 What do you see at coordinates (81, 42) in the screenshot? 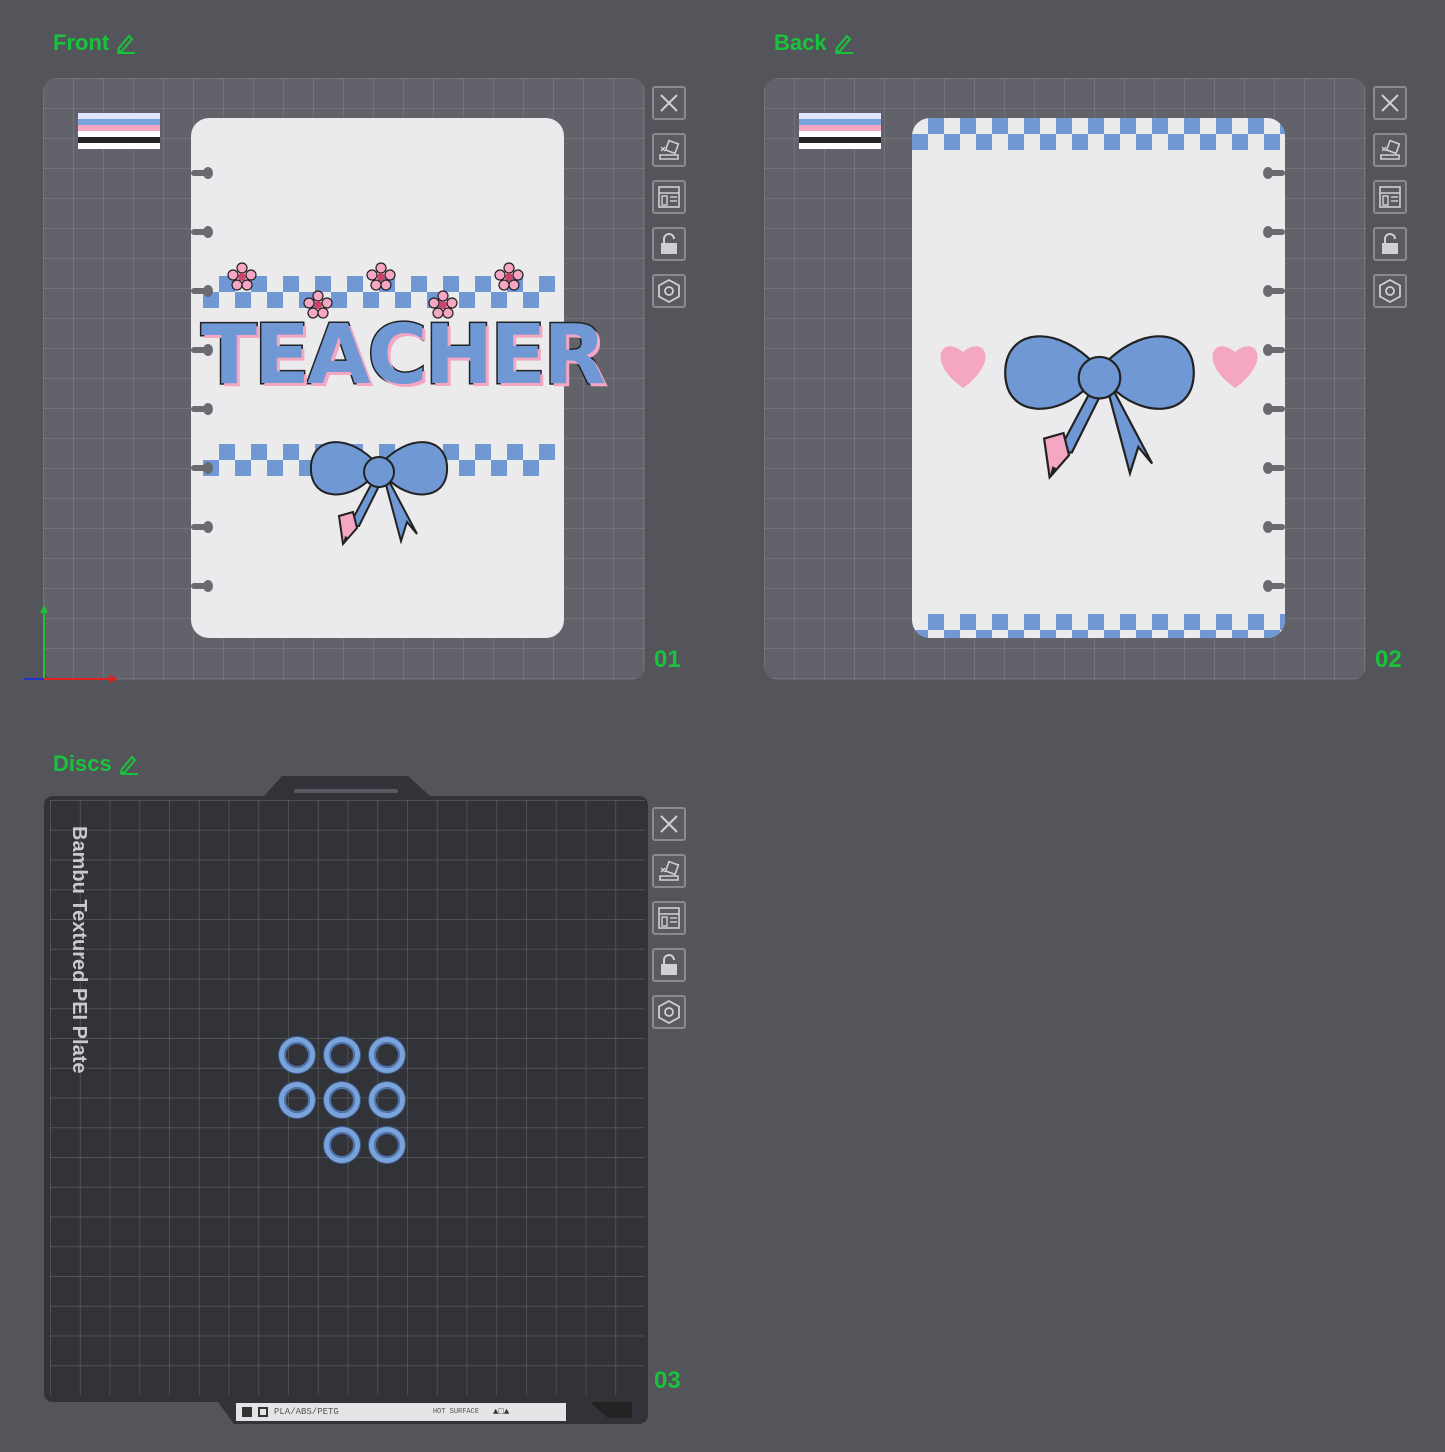
I see `plate-name: Front` at bounding box center [81, 42].